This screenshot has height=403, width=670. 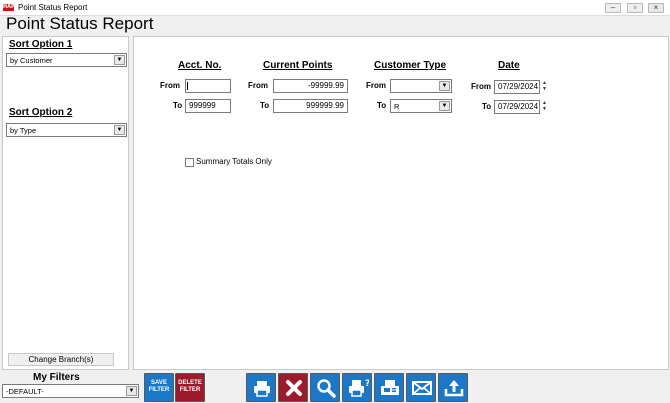 I want to click on delete-filter-label-2: FILTER, so click(x=190, y=390).